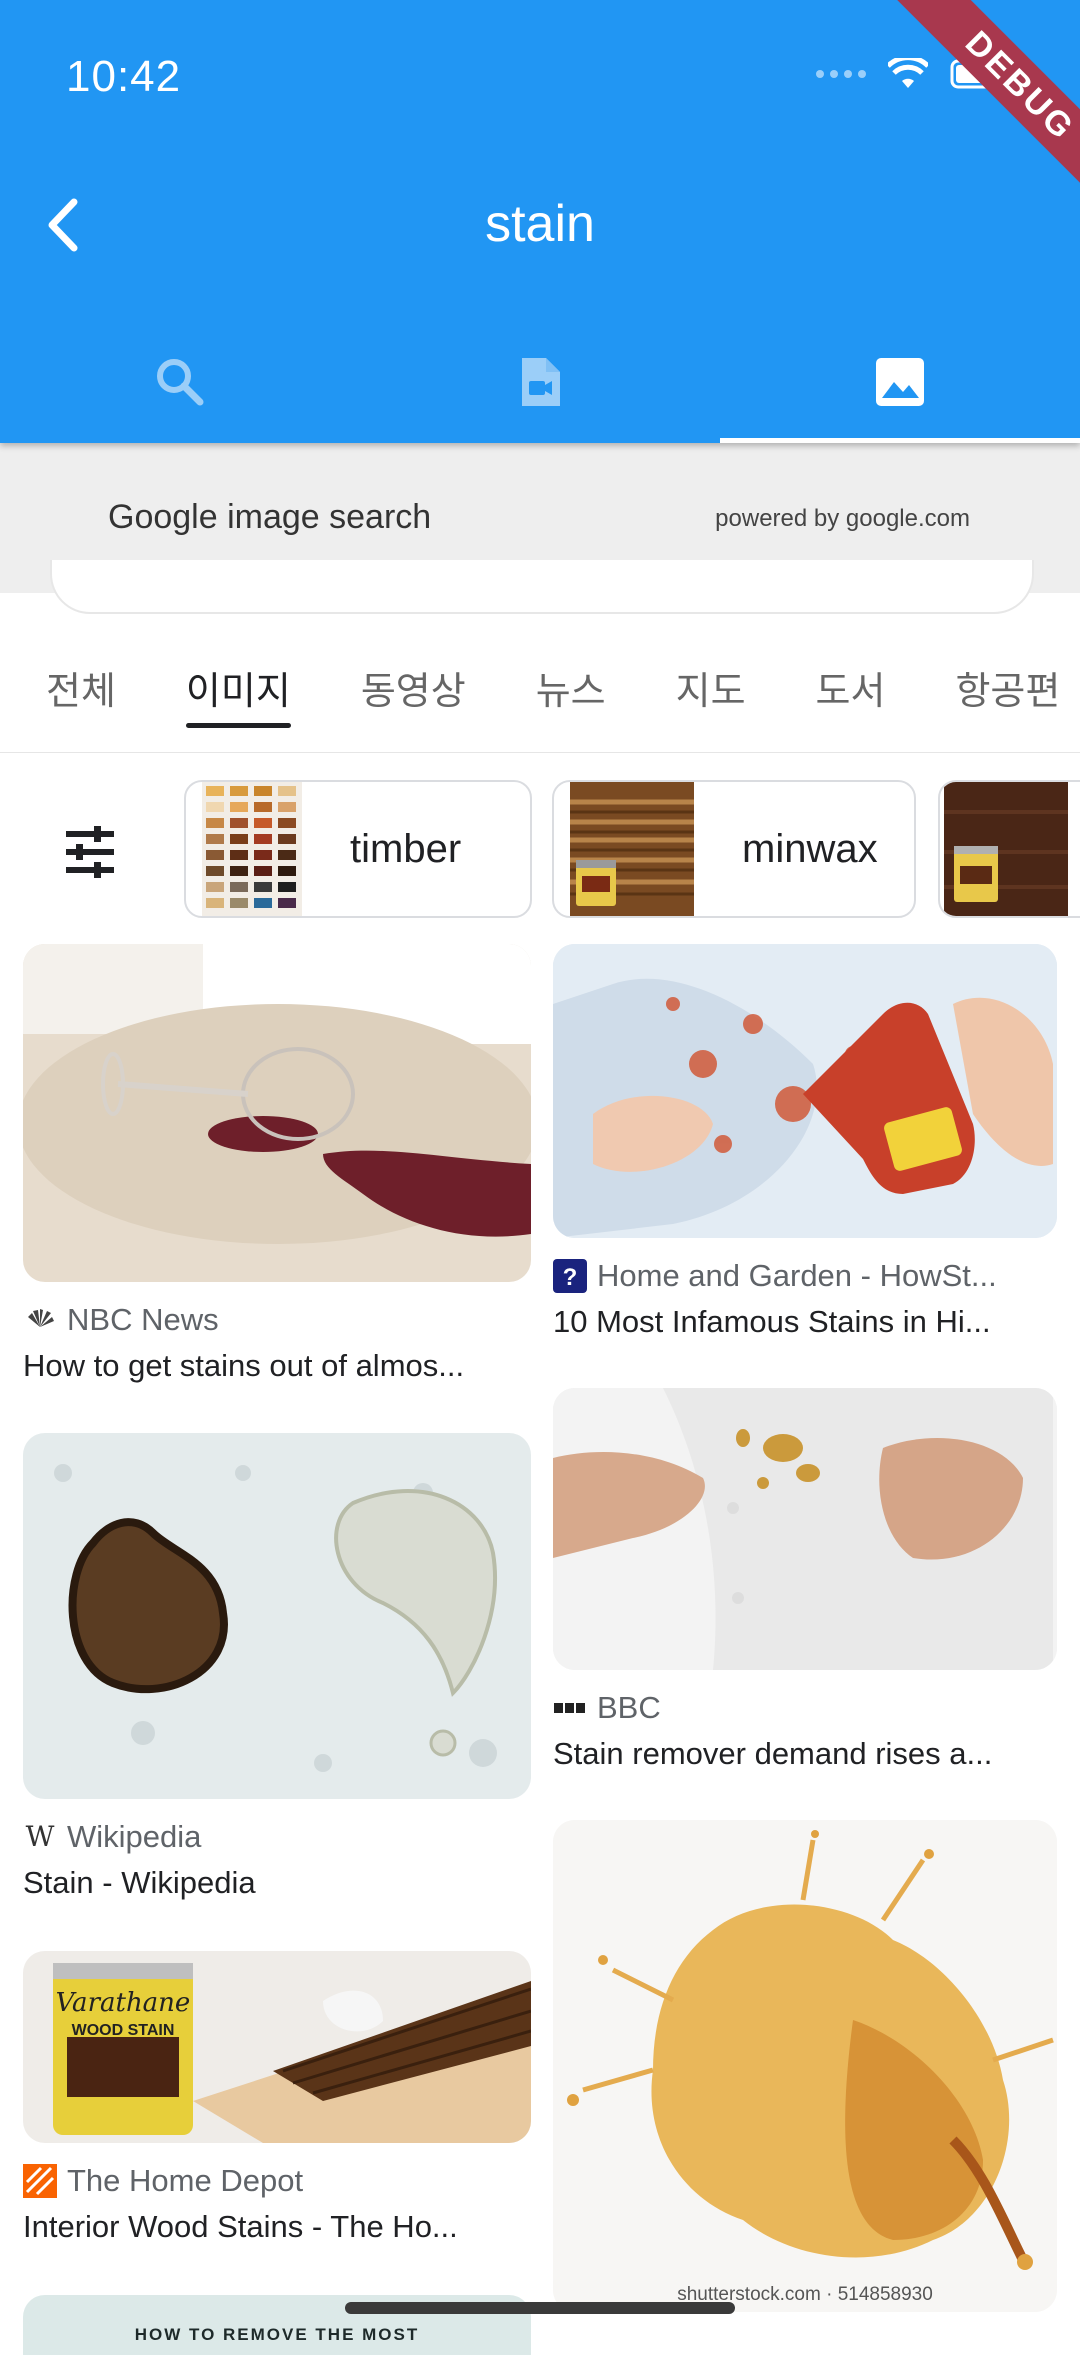 This screenshot has width=1080, height=2355. I want to click on search-icon, so click(180, 381).